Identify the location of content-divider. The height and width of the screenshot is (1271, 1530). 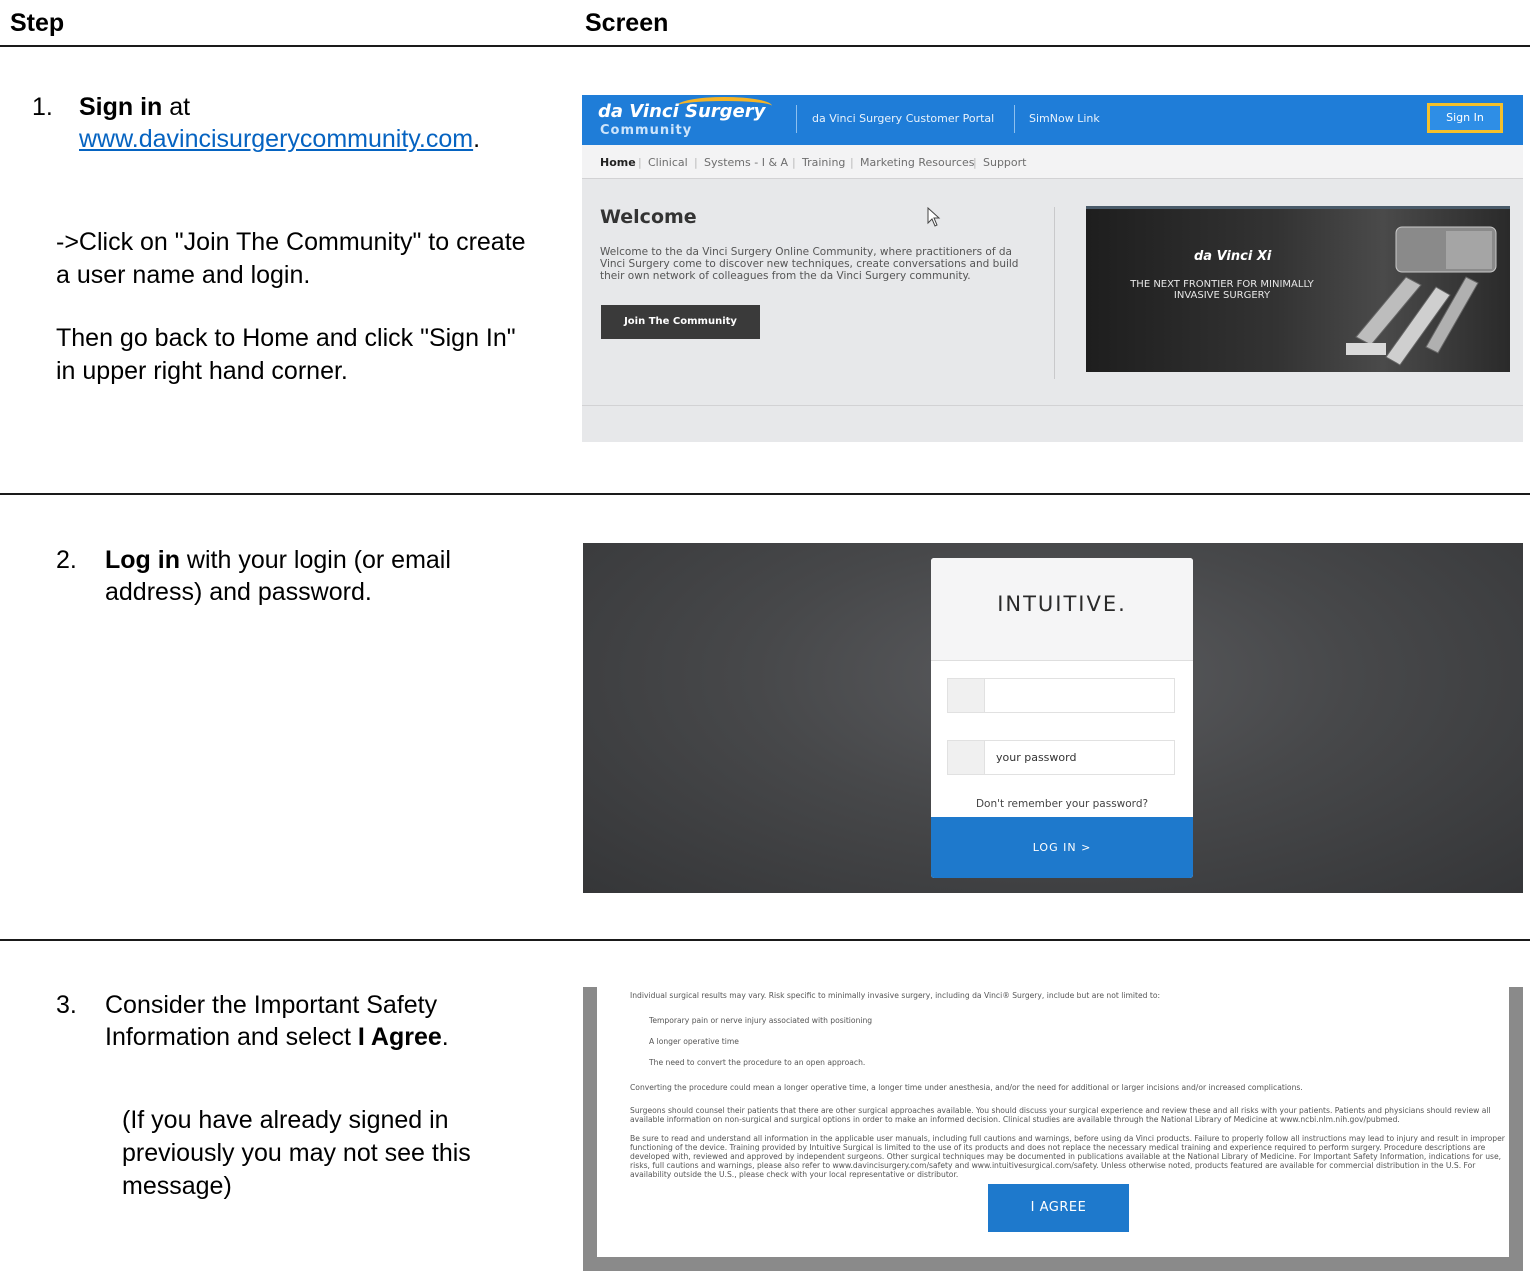
(1054, 293).